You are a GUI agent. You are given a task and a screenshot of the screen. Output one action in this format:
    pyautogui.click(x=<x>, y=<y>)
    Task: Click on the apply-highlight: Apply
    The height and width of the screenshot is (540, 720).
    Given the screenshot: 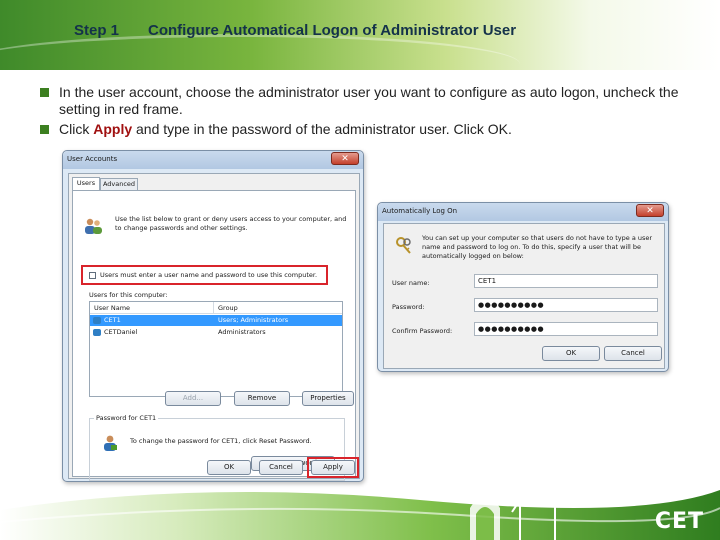 What is the action you would take?
    pyautogui.click(x=113, y=129)
    